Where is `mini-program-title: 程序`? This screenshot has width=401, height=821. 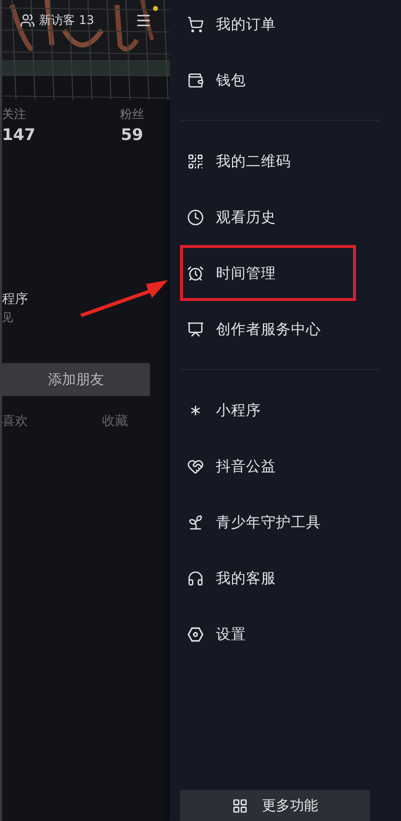 mini-program-title: 程序 is located at coordinates (15, 299).